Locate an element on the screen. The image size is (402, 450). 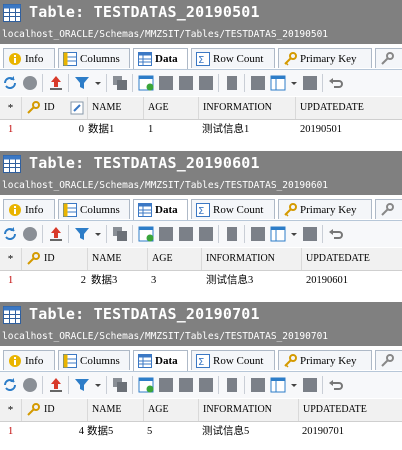
cell-id: 4 is located at coordinates (53, 432).